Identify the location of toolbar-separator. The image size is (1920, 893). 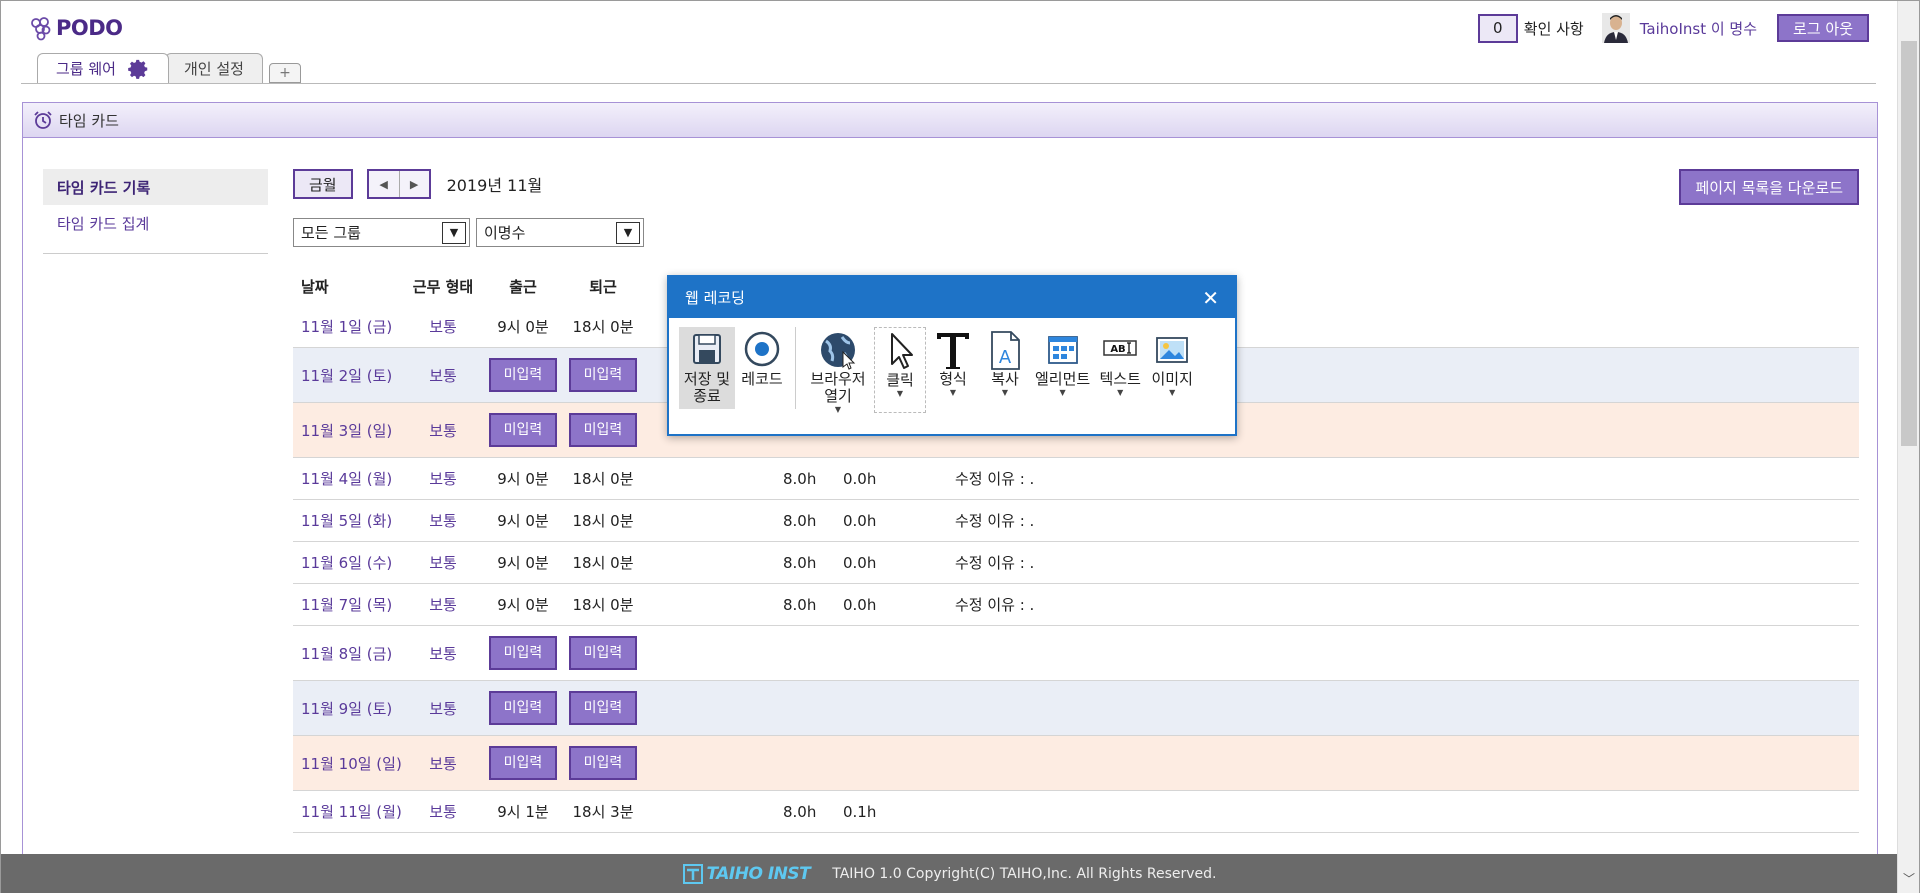
(795, 368).